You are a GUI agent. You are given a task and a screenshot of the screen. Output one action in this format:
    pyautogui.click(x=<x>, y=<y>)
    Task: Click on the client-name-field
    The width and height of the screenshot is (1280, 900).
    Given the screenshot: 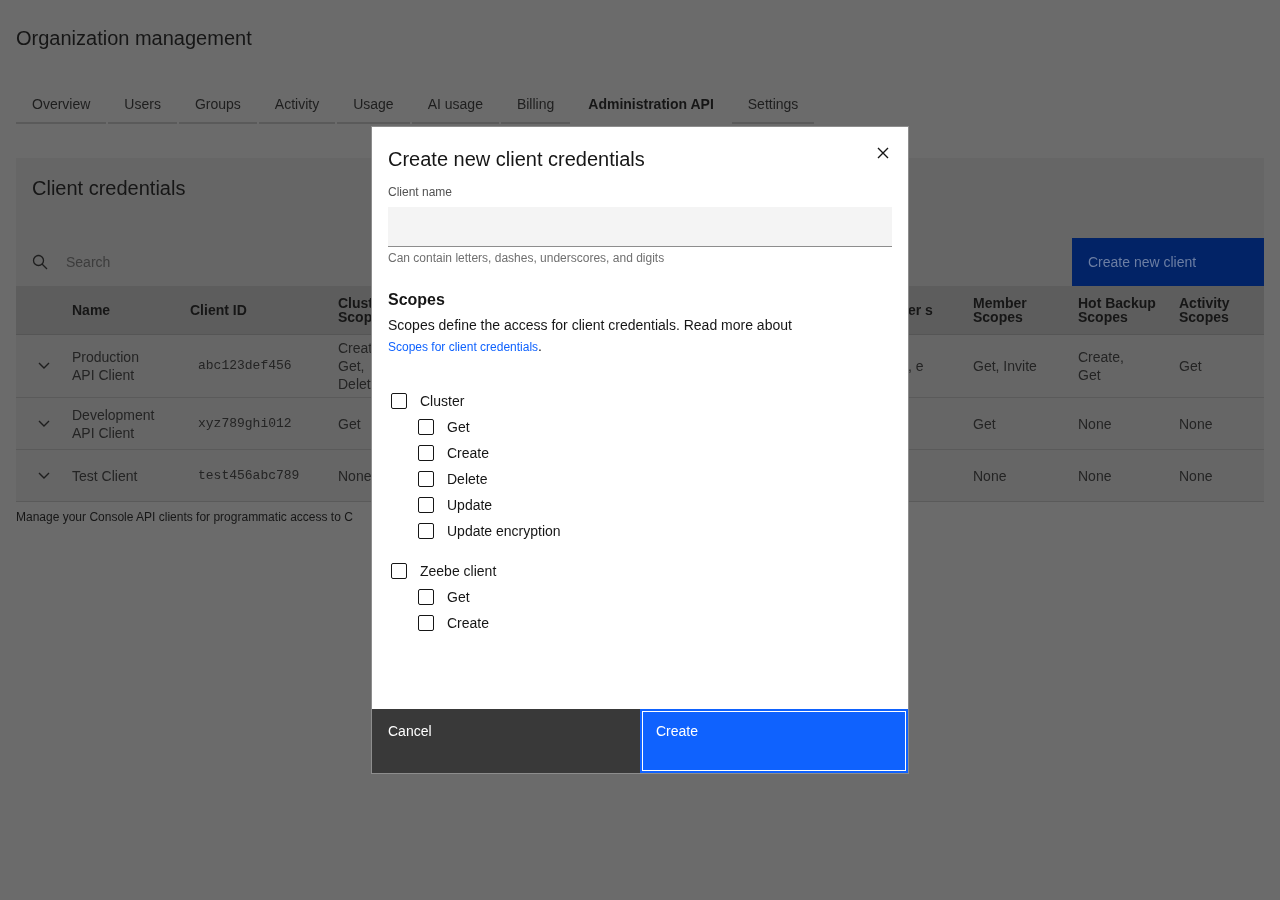 What is the action you would take?
    pyautogui.click(x=640, y=227)
    